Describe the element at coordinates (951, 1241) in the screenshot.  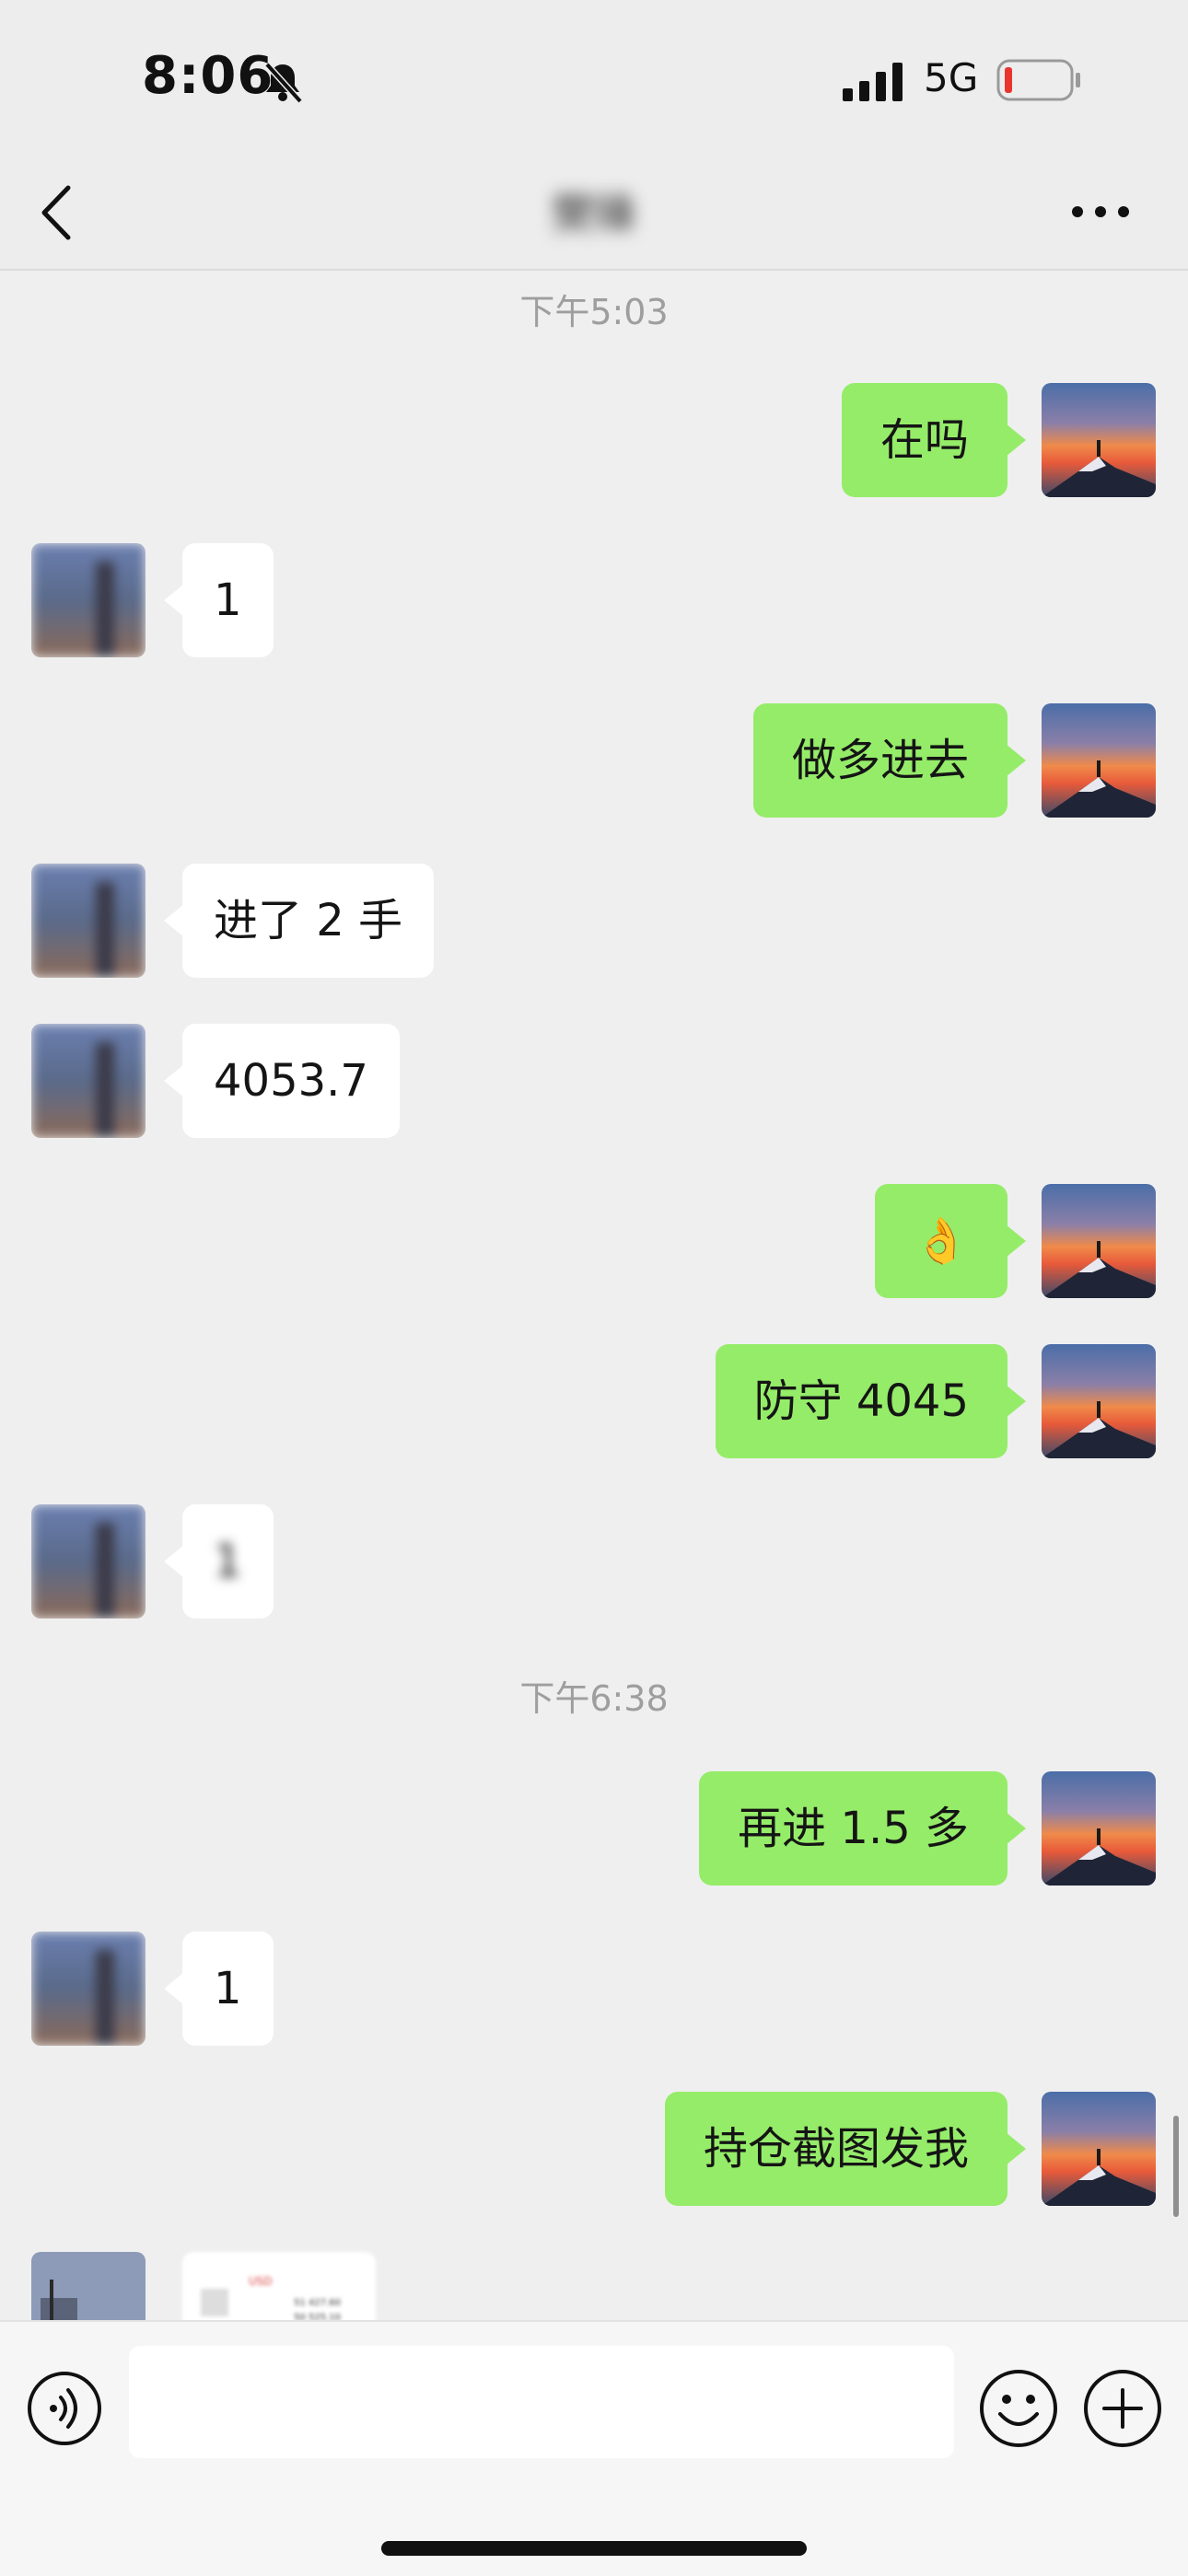
I see `outgoing-bubble: 👌` at that location.